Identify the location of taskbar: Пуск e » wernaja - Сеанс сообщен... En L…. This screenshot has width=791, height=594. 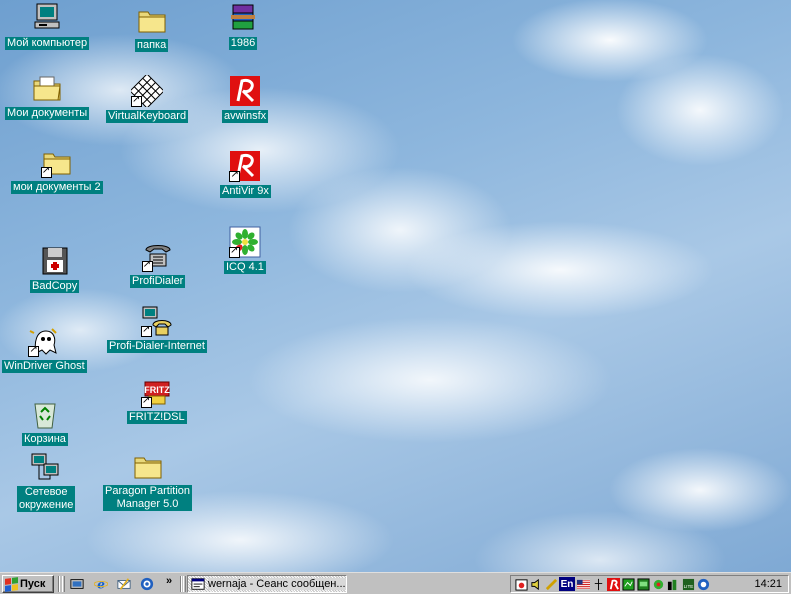
(395, 583).